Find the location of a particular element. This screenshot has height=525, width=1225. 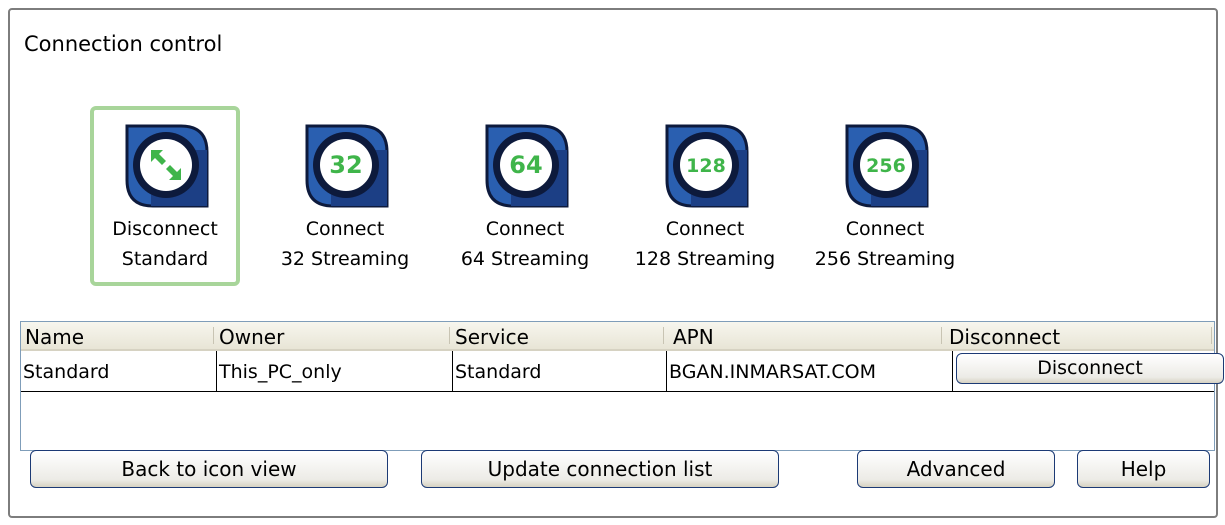

advanced-button: Advanced is located at coordinates (956, 469).